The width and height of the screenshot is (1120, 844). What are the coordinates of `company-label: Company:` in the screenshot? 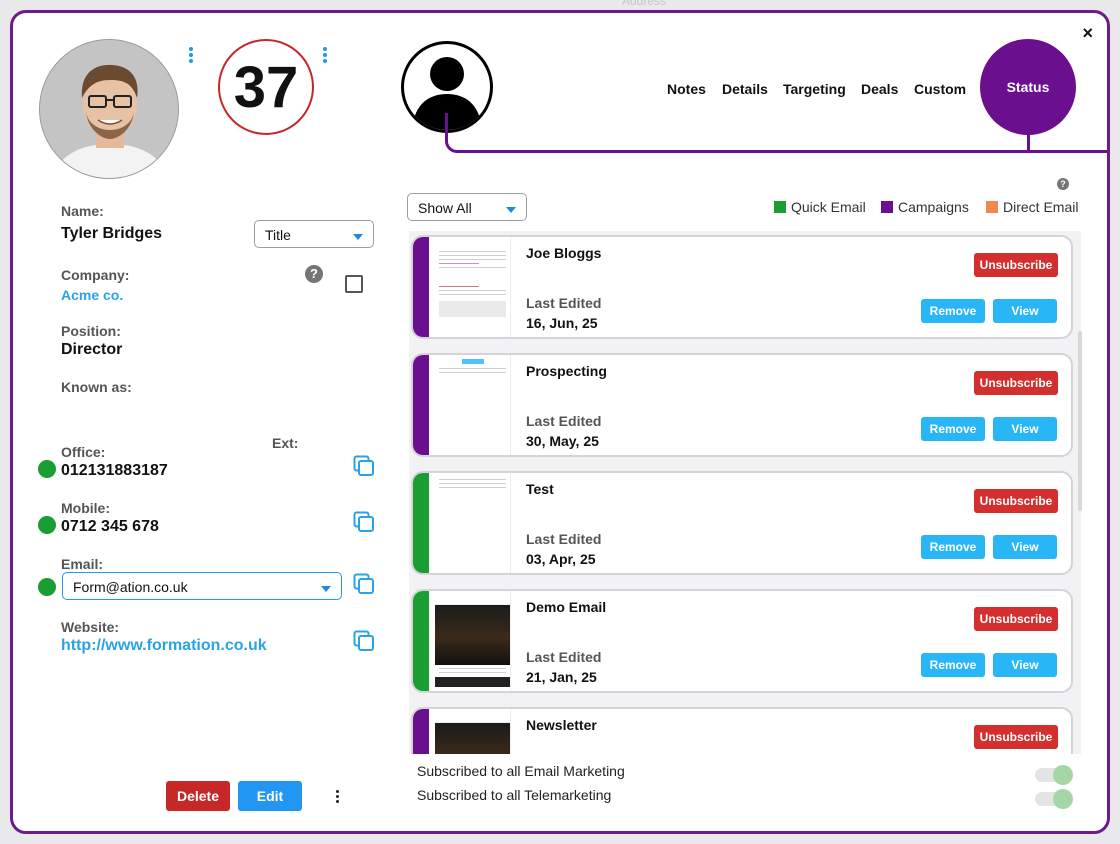 It's located at (95, 275).